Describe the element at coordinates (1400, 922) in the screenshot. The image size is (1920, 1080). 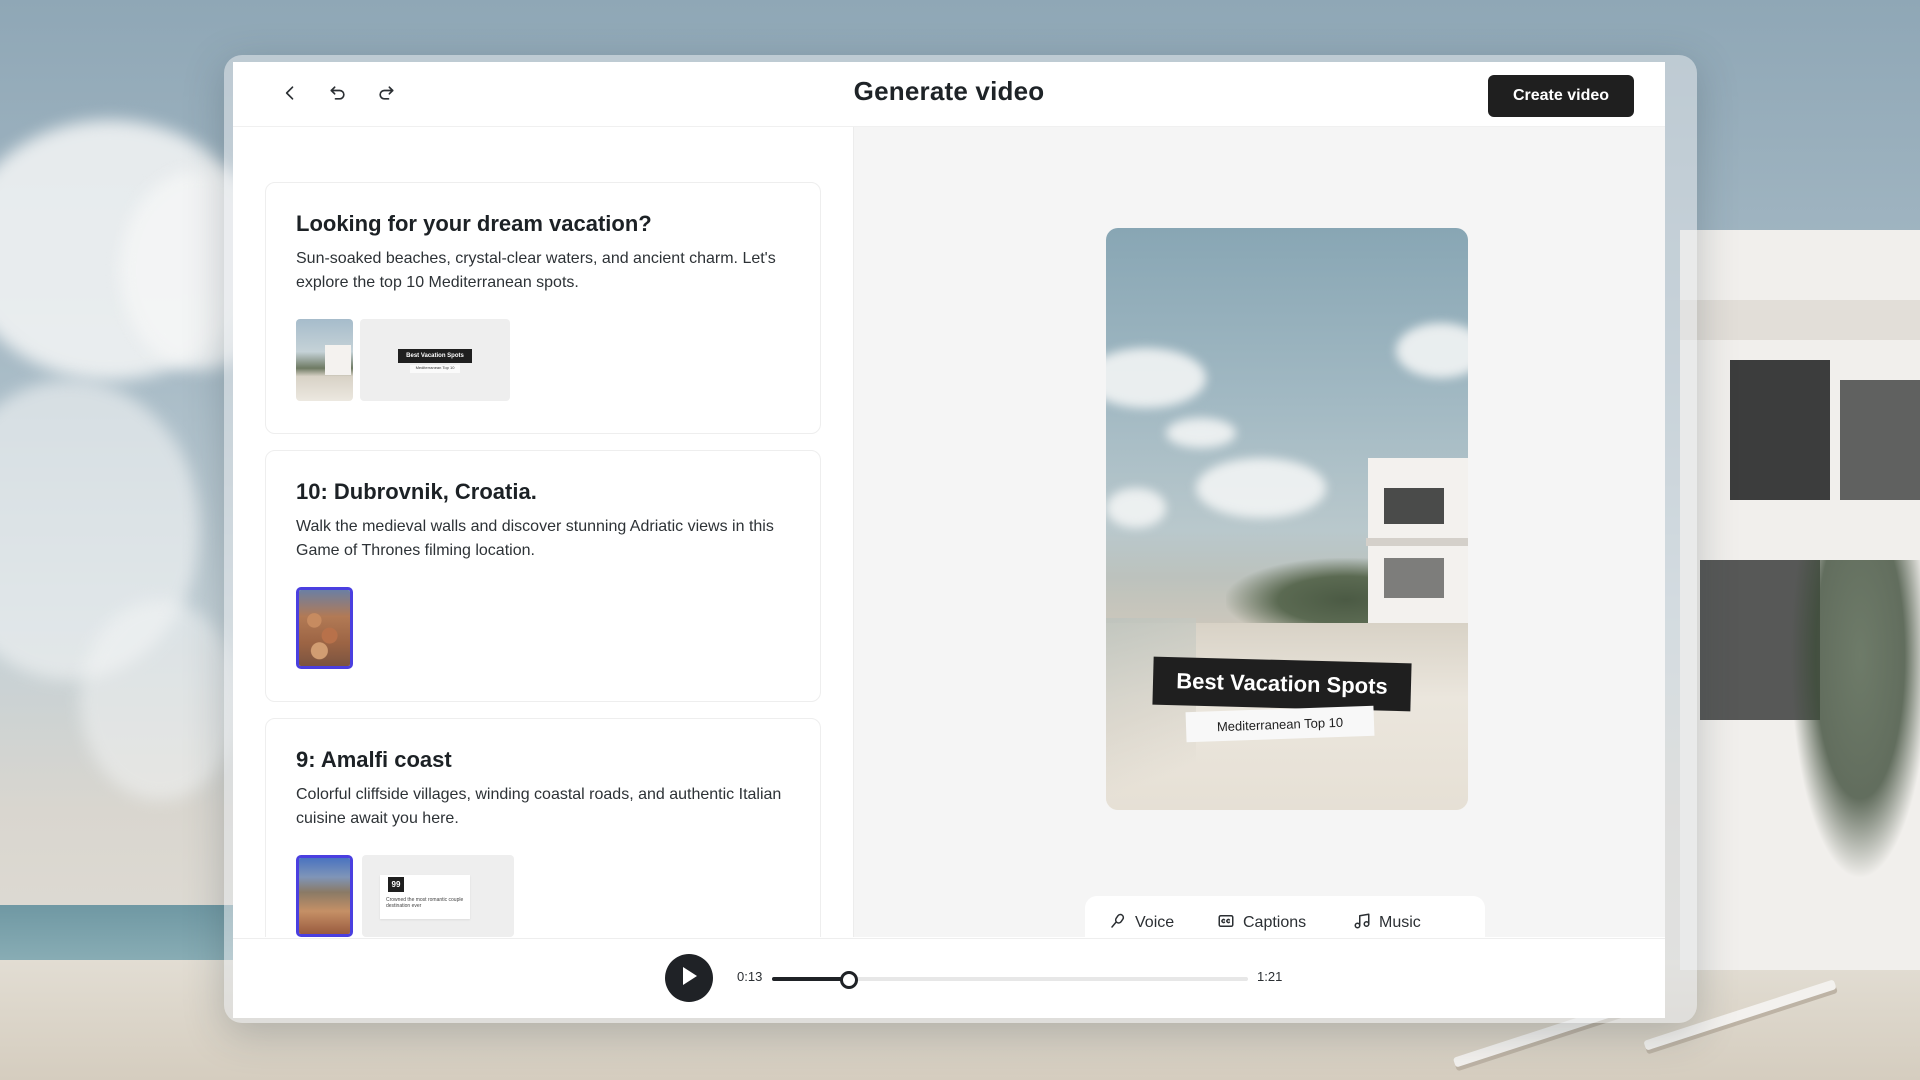
I see `music-label: Music` at that location.